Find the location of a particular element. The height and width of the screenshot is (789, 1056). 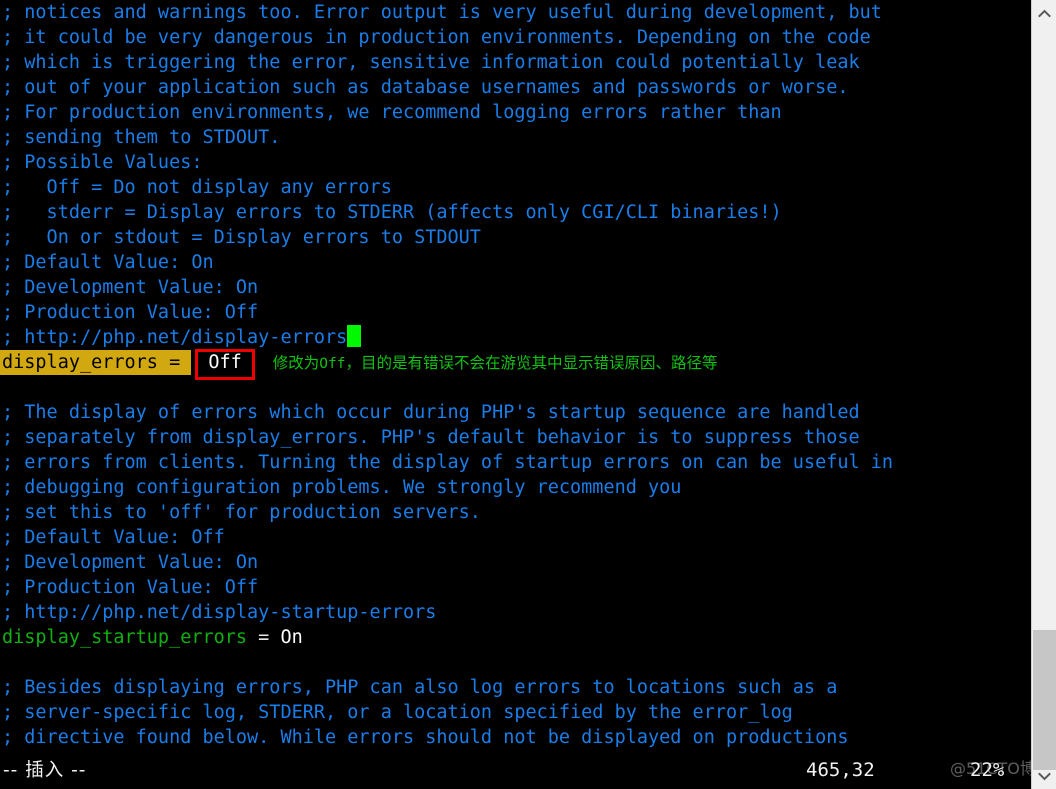

cursor-position-indicator: 465,32 is located at coordinates (840, 770).